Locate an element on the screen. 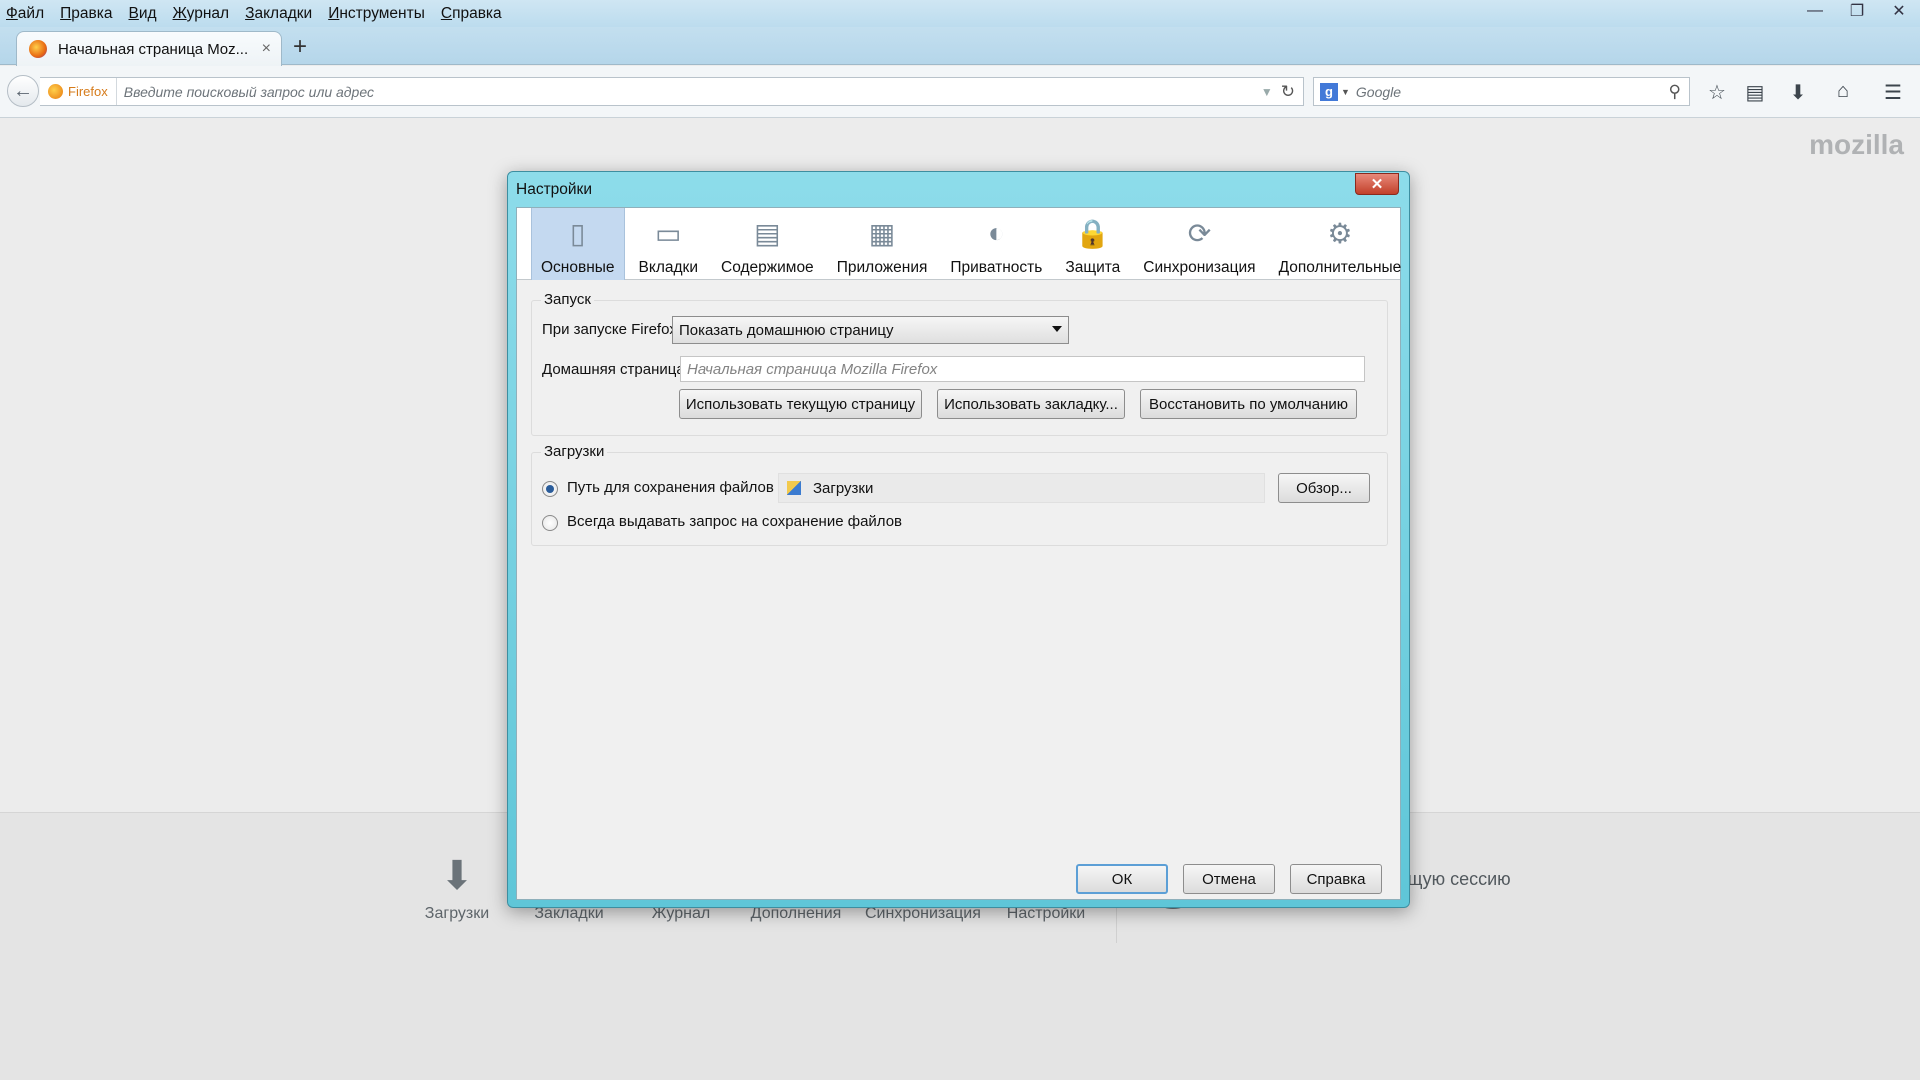  pane-tabs: ▭ Вкладки is located at coordinates (668, 244).